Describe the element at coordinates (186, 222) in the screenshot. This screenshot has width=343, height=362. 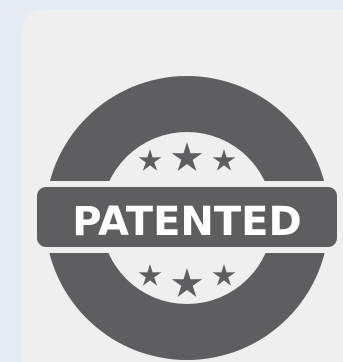
I see `seal-text: PATENTED` at that location.